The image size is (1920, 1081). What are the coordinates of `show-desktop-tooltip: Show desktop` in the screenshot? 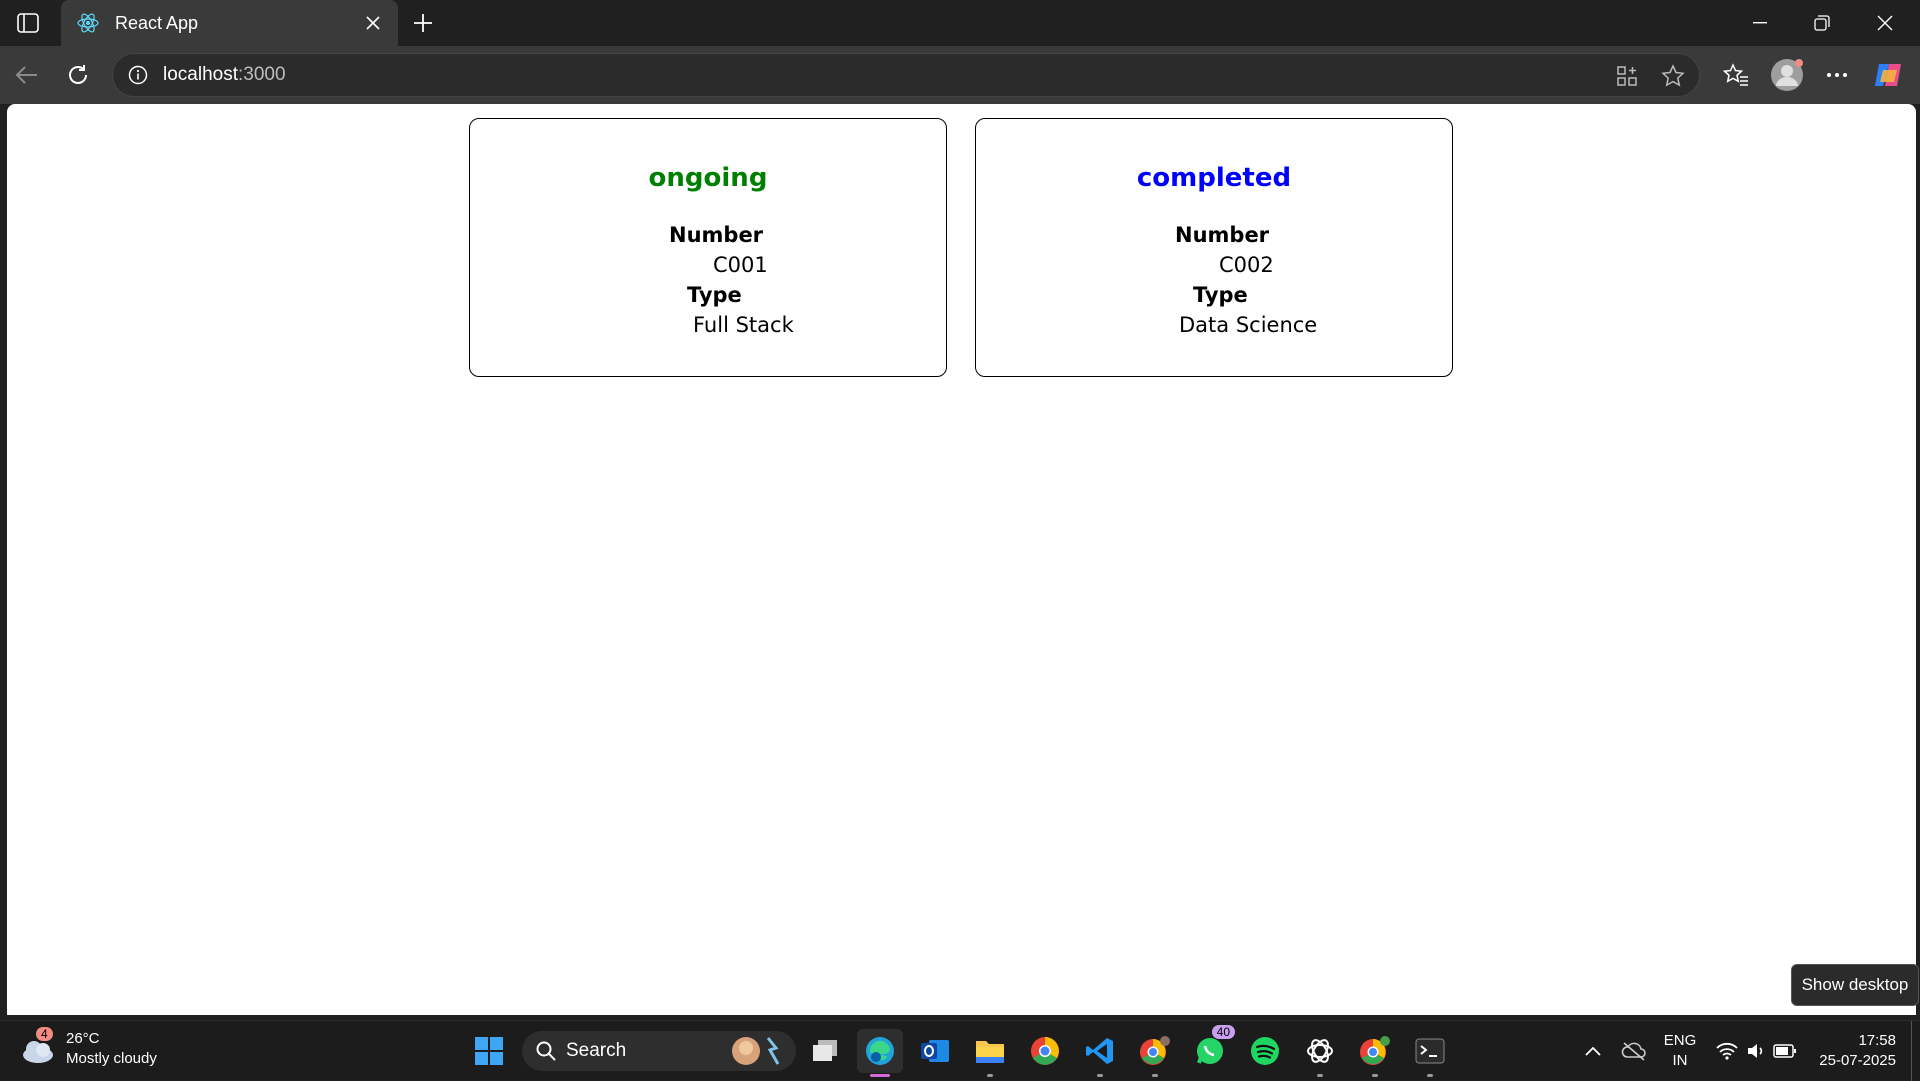 It's located at (1855, 985).